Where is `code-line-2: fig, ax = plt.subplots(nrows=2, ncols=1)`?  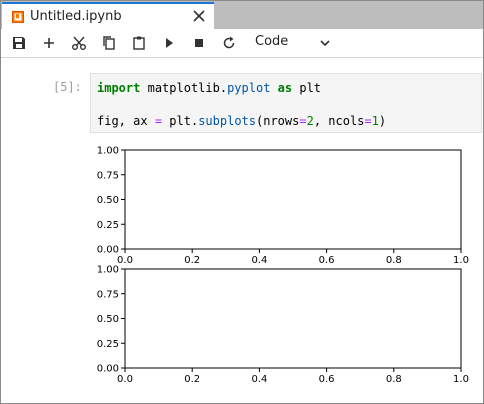 code-line-2: fig, ax = plt.subplots(nrows=2, ncols=1) is located at coordinates (242, 121).